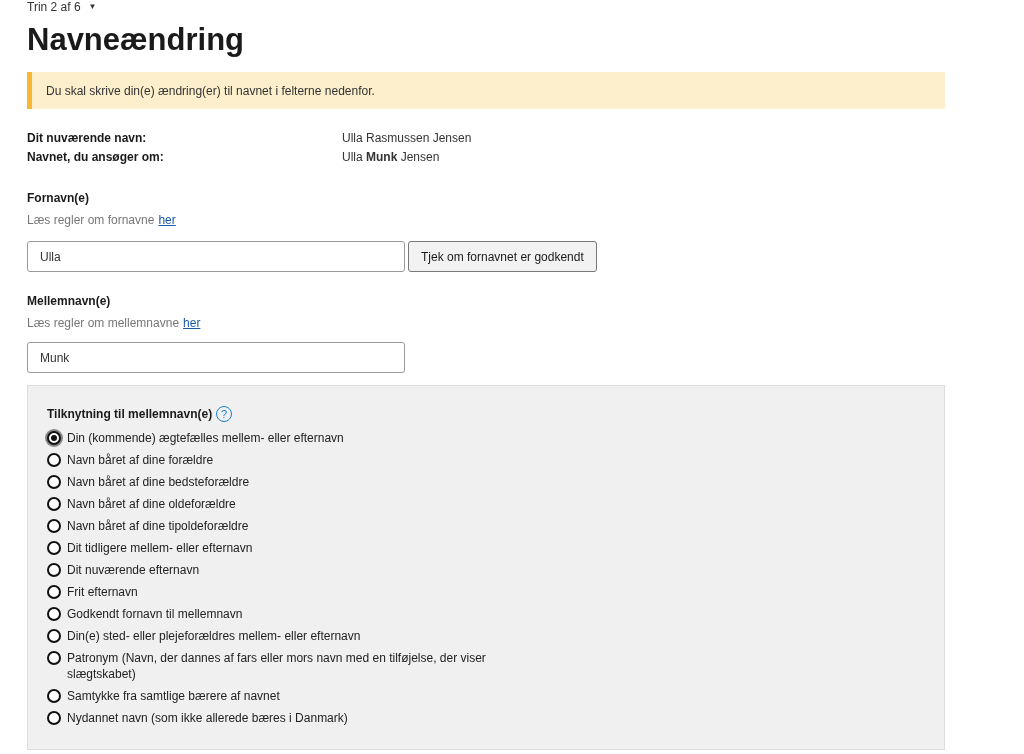  What do you see at coordinates (155, 614) in the screenshot?
I see `radio-label: Godkendt fornavn til mellemnavn` at bounding box center [155, 614].